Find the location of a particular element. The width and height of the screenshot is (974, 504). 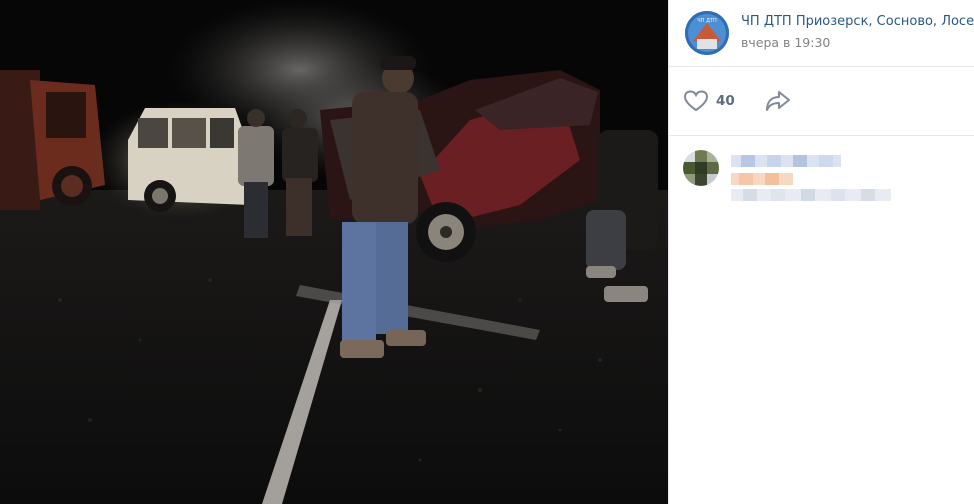

comment-reply-pixelated is located at coordinates (762, 177).